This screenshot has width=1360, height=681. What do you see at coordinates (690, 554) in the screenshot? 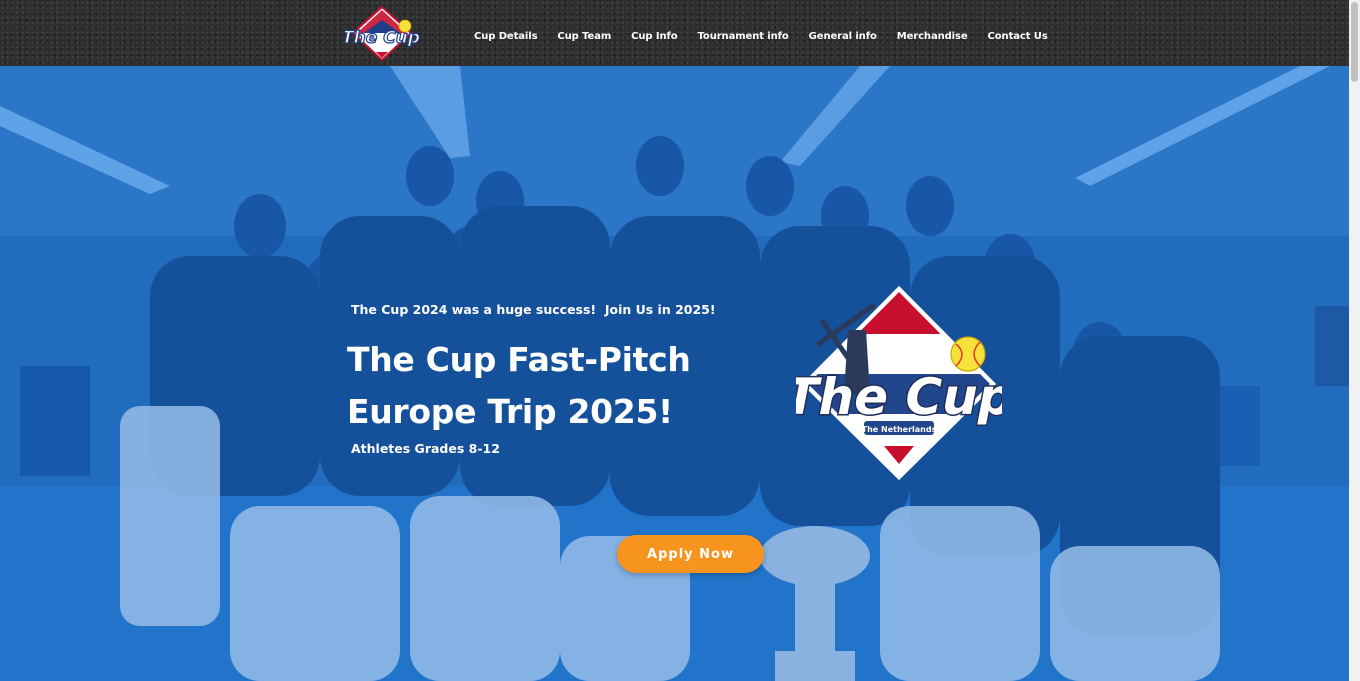
I see `apply-now-button: Apply Now` at bounding box center [690, 554].